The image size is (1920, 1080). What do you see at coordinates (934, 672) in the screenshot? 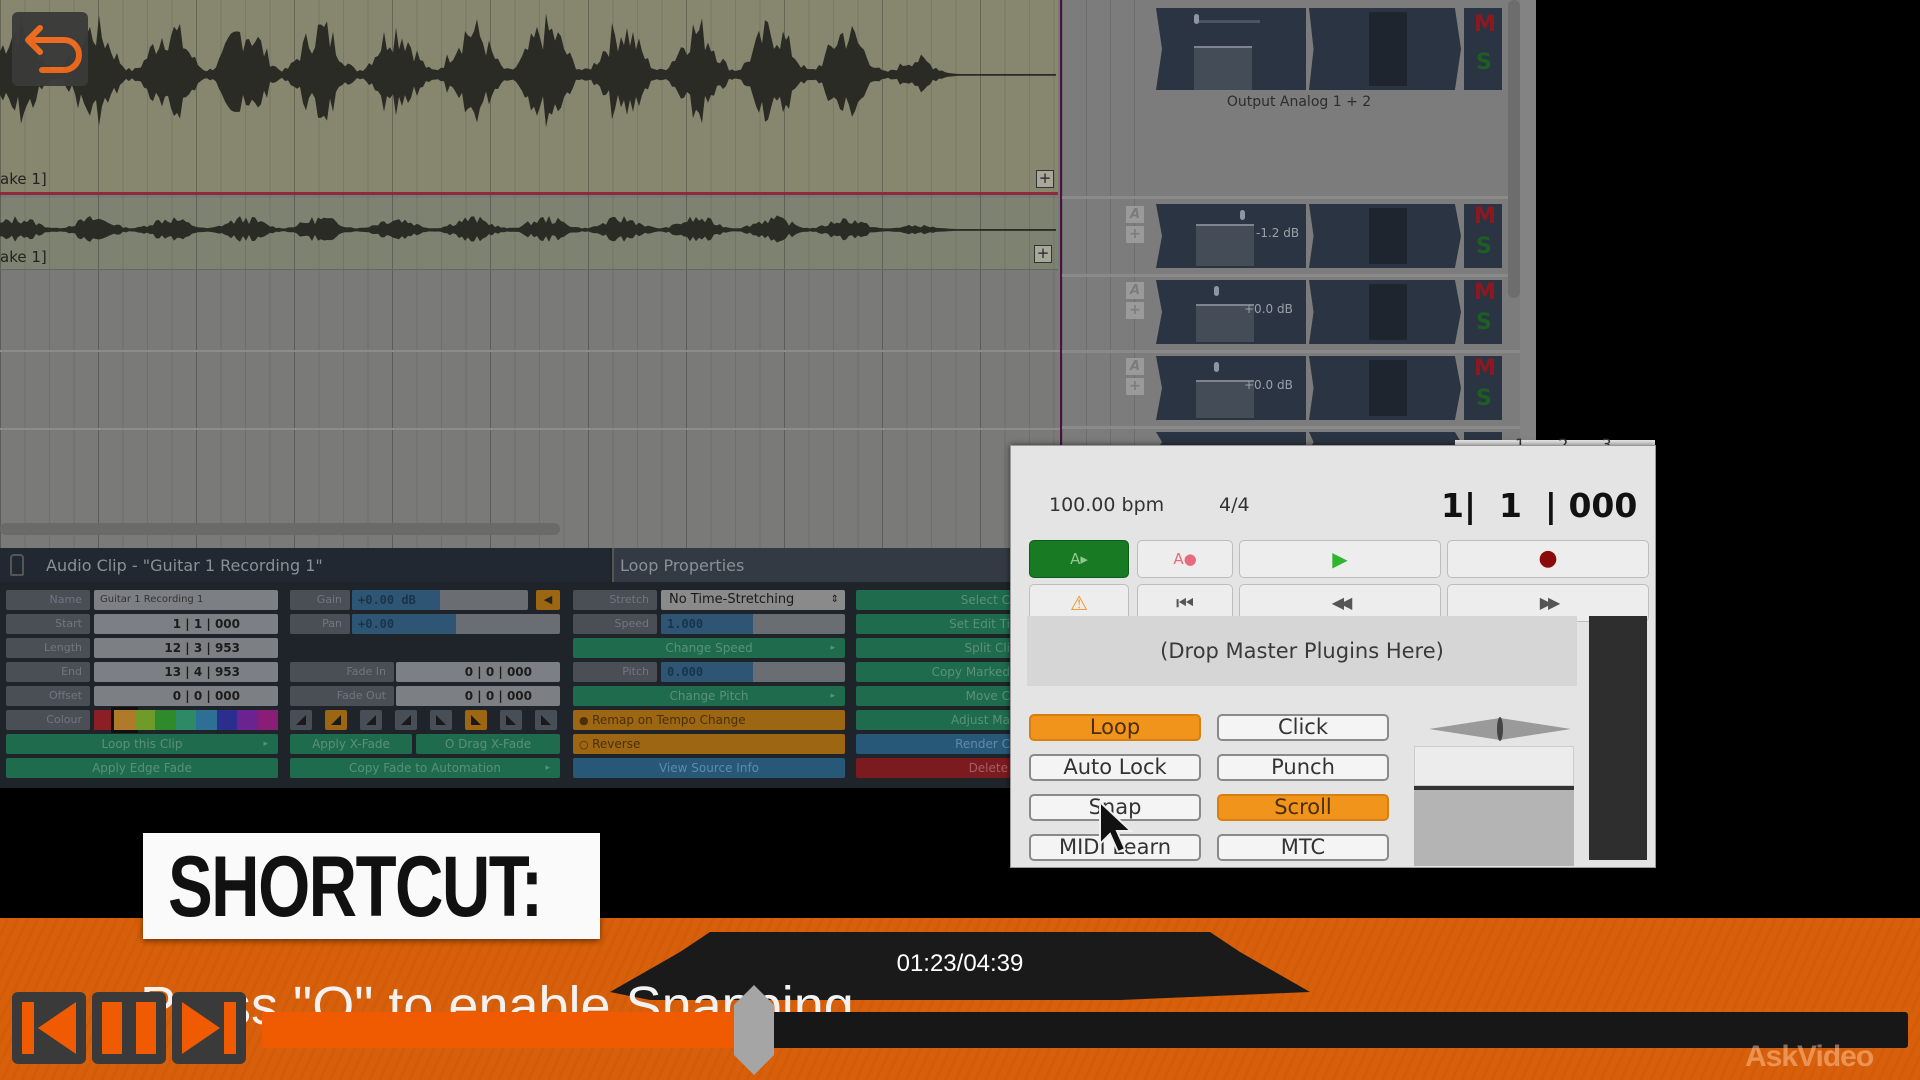
I see `copy-marked-button: Copy Marked` at bounding box center [934, 672].